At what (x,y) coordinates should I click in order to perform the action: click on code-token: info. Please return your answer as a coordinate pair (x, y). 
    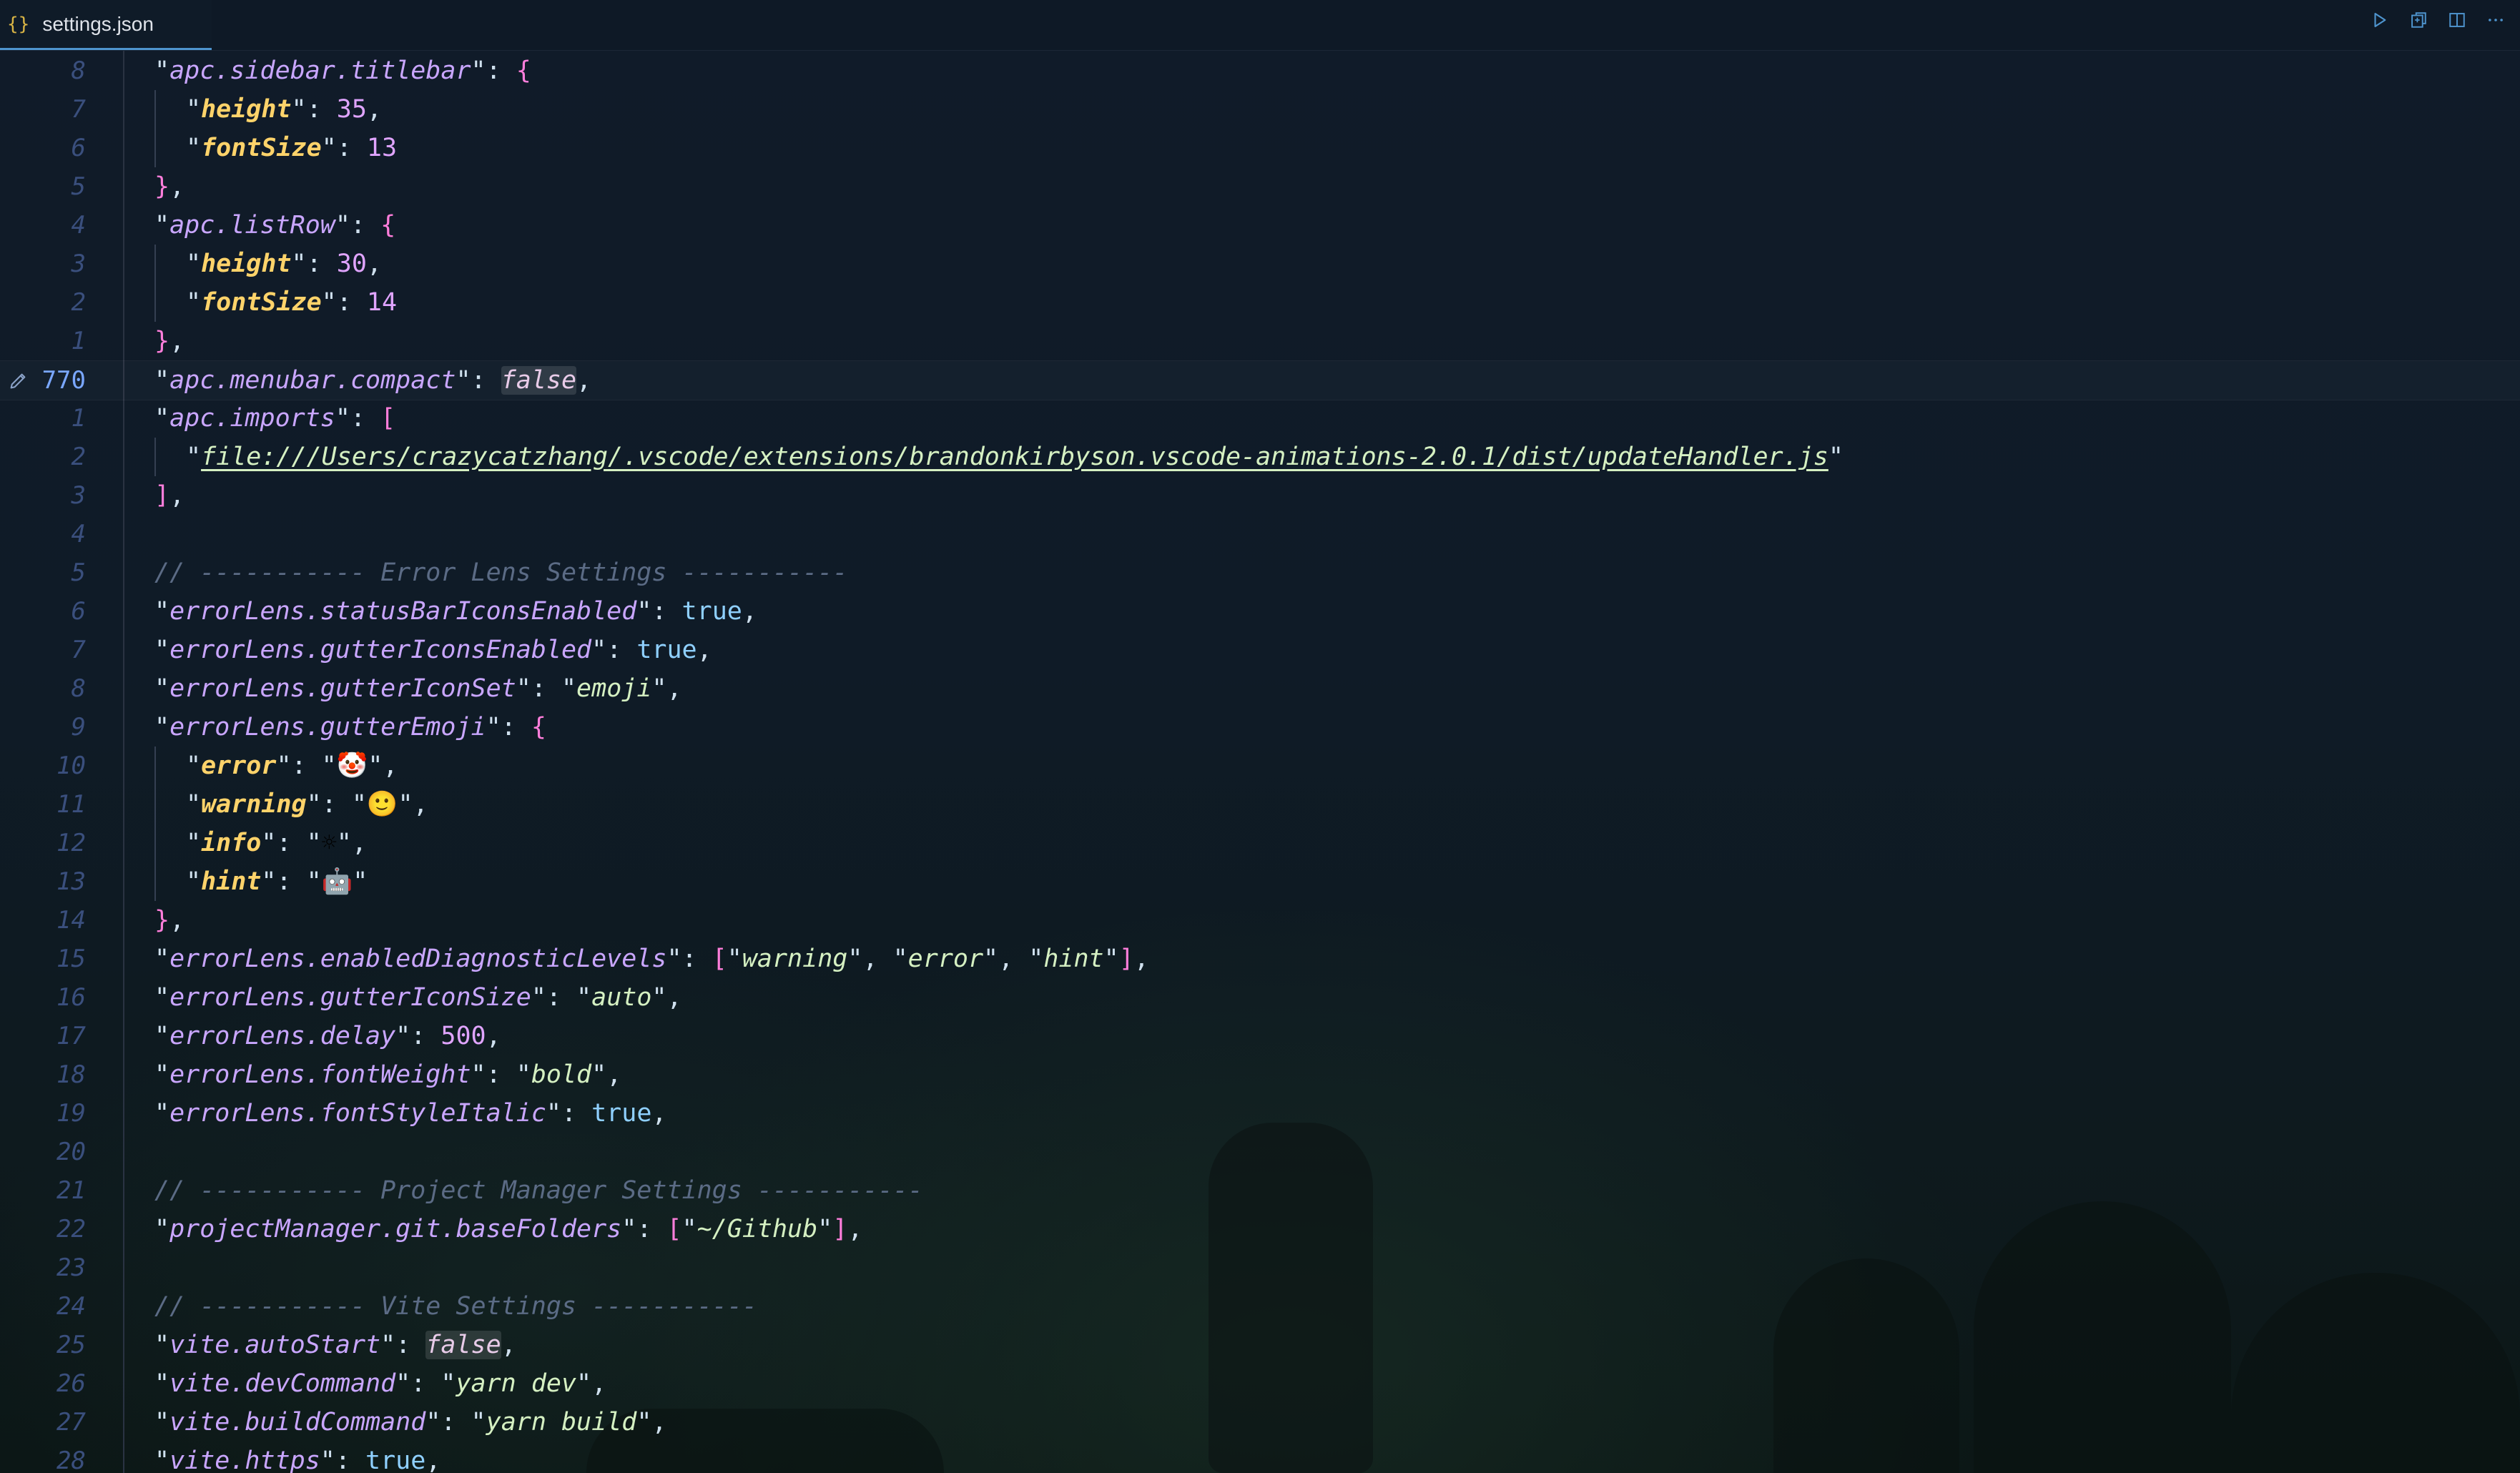
    Looking at the image, I should click on (231, 843).